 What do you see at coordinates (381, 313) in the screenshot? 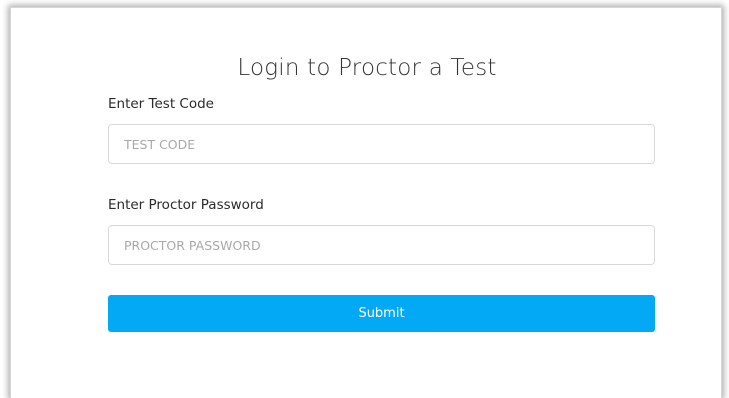
I see `submit-button: Submit` at bounding box center [381, 313].